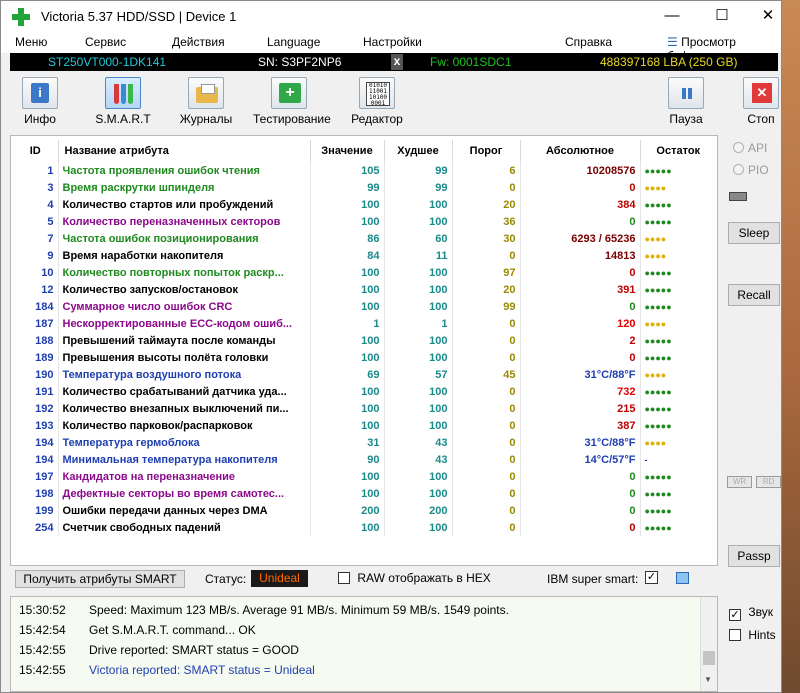  Describe the element at coordinates (364, 187) in the screenshot. I see `table-row: 3 Время раскрутки шпинделя 99 99 0 0 ●●●●` at that location.